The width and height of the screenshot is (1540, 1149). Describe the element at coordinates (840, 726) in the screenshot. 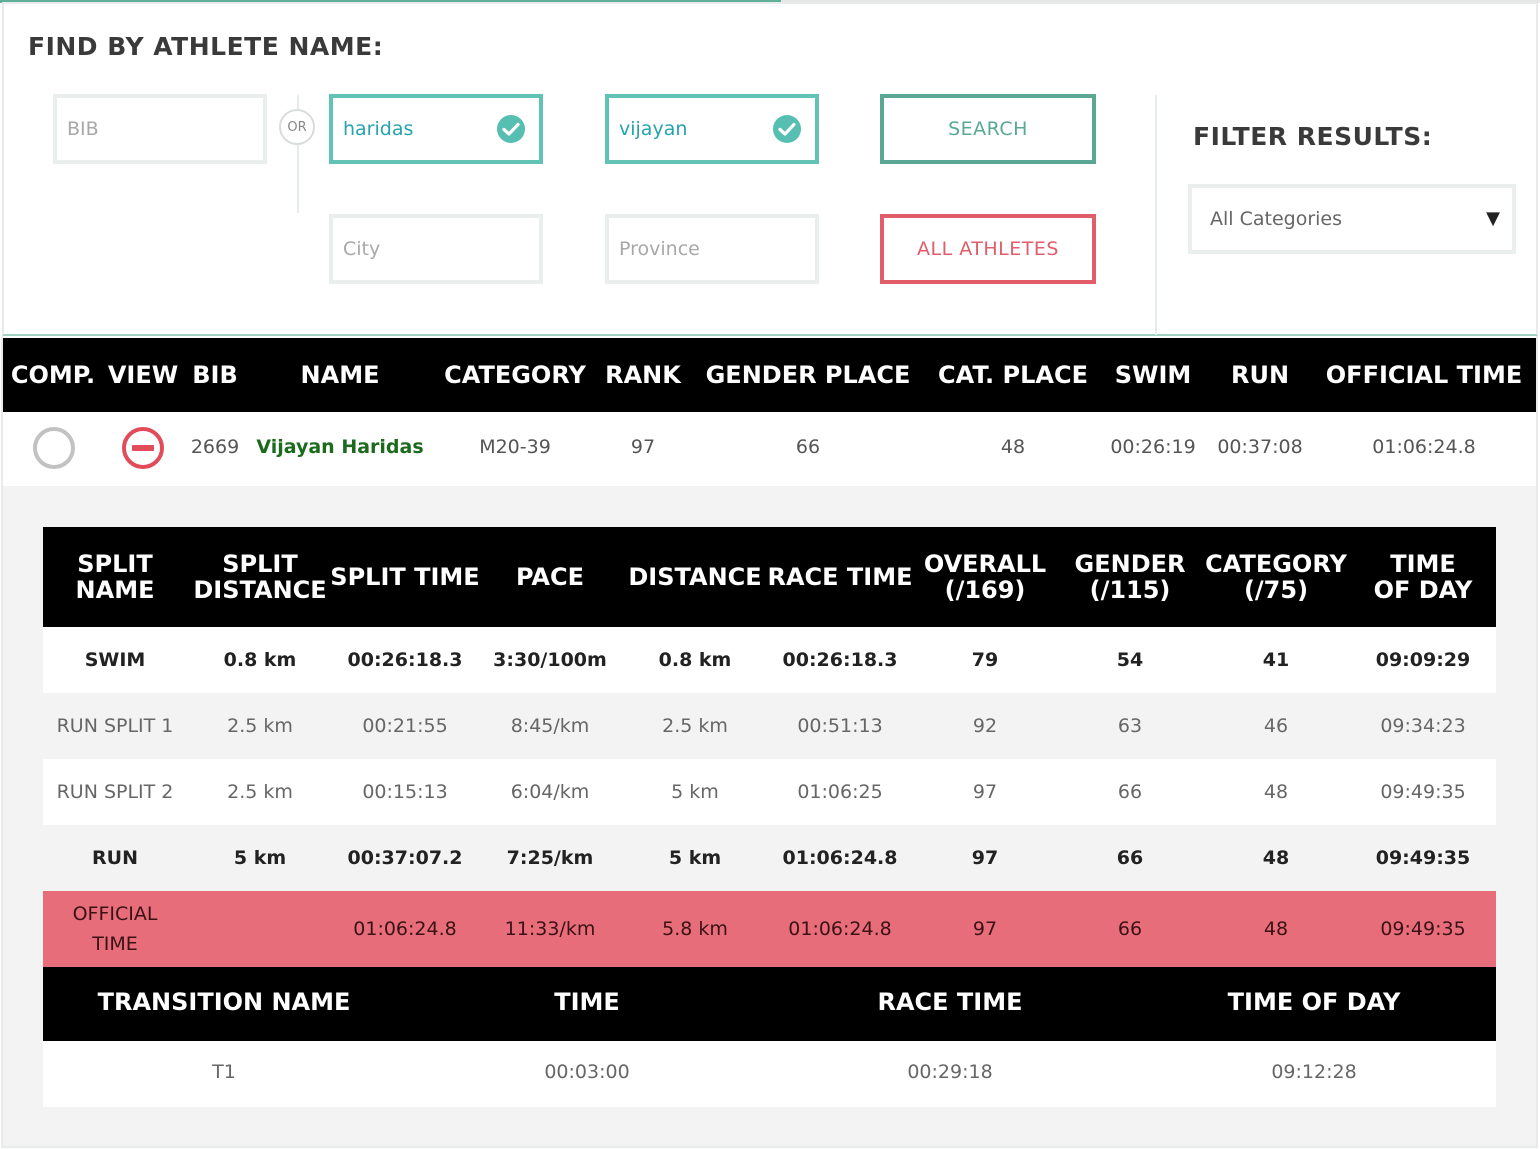

I see `split-race-time: 00:51:13` at that location.